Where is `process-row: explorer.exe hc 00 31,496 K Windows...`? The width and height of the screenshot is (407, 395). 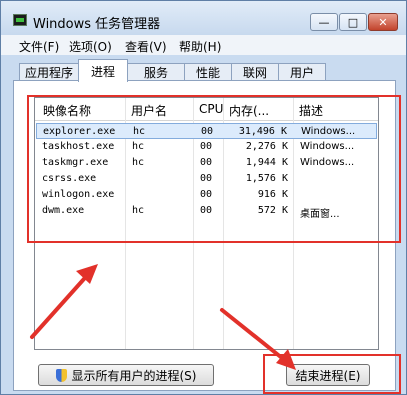
process-row: explorer.exe hc 00 31,496 K Windows... is located at coordinates (206, 131).